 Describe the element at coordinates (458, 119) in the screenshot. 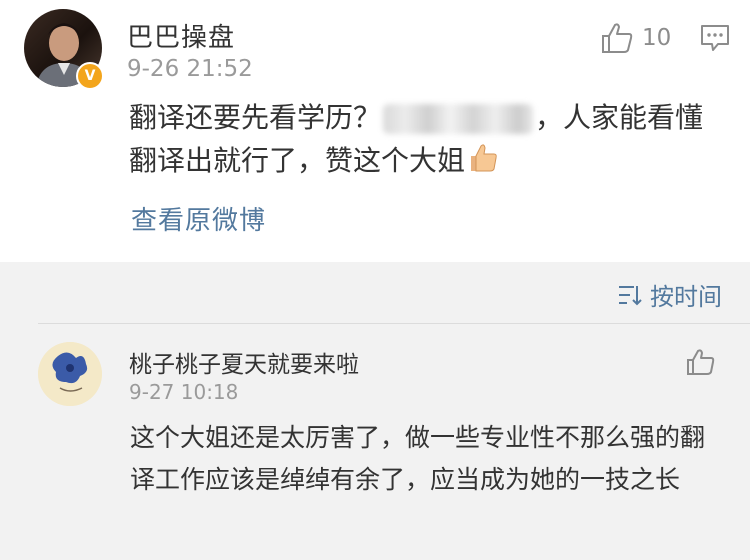

I see `redacted-blur` at that location.